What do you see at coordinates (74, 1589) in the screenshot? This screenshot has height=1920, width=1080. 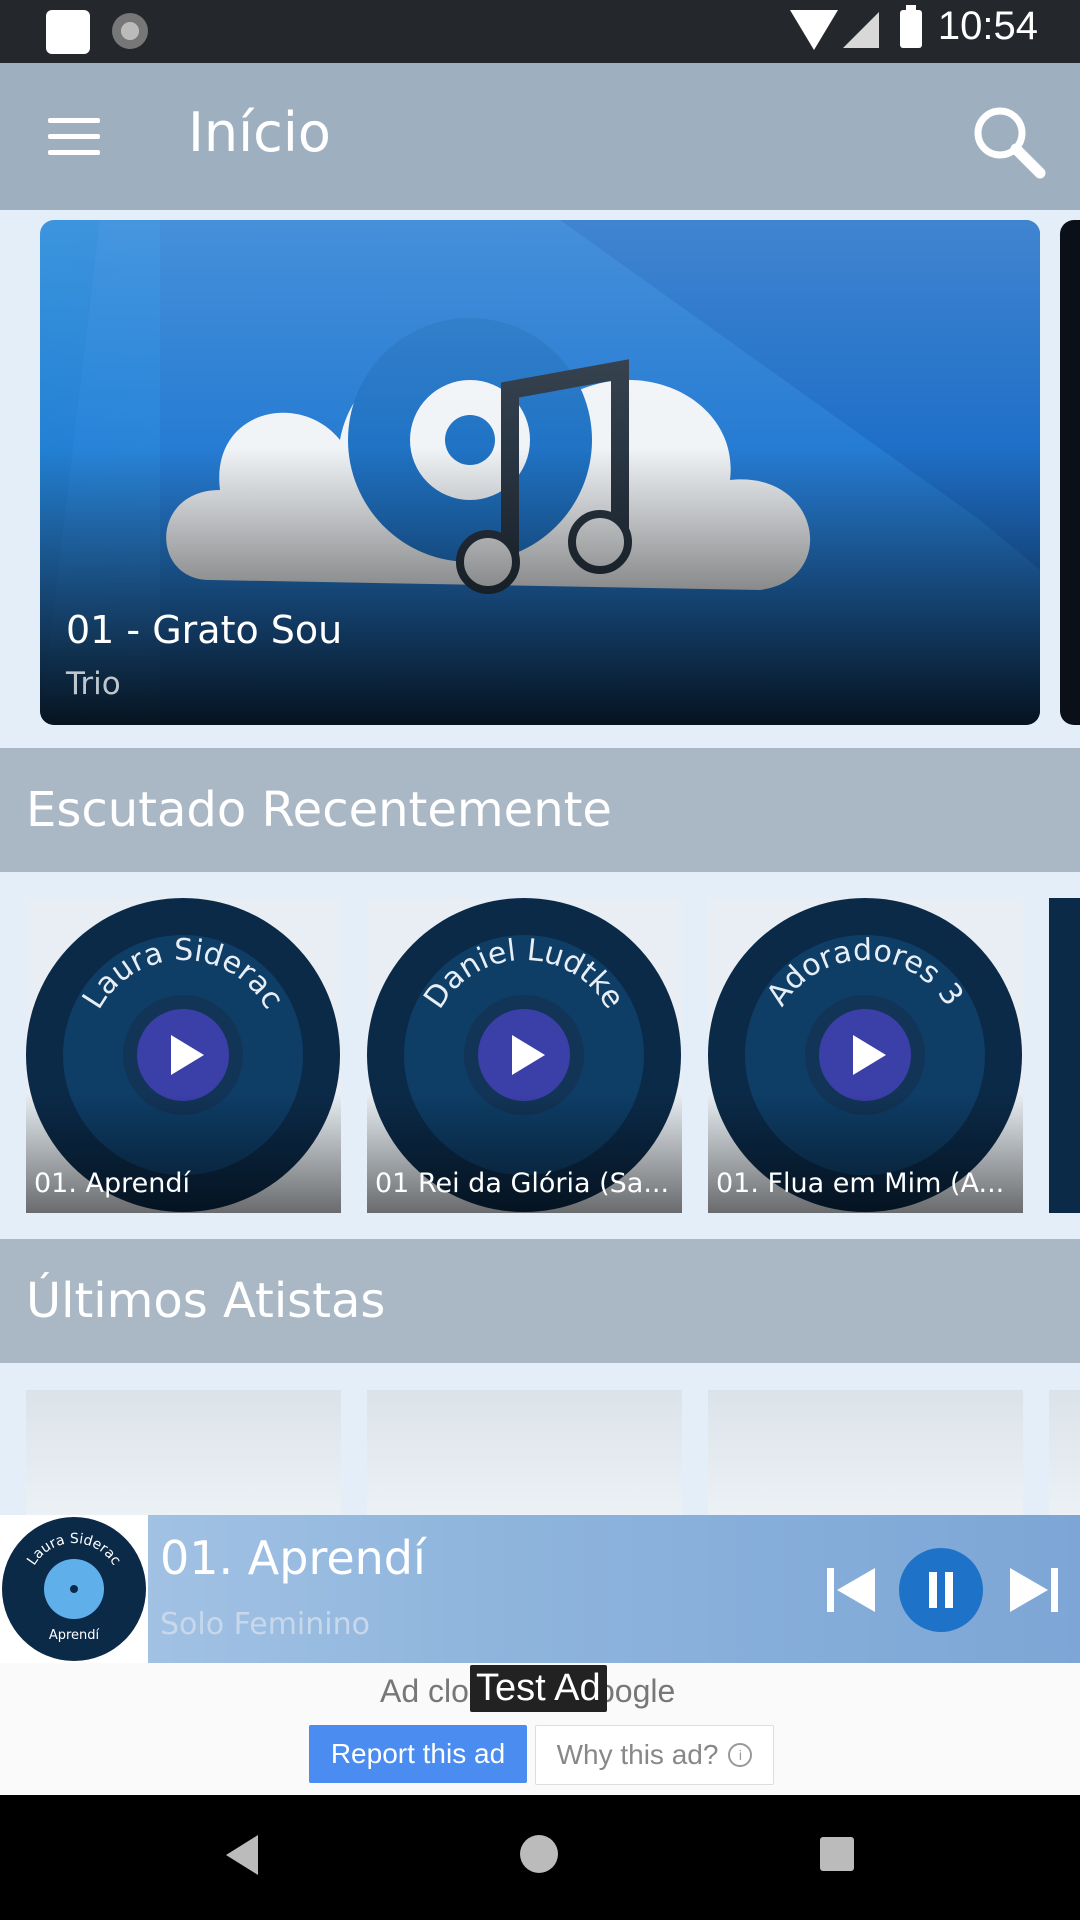 I see `now-playing-art: Laura Siderac Aprendí` at bounding box center [74, 1589].